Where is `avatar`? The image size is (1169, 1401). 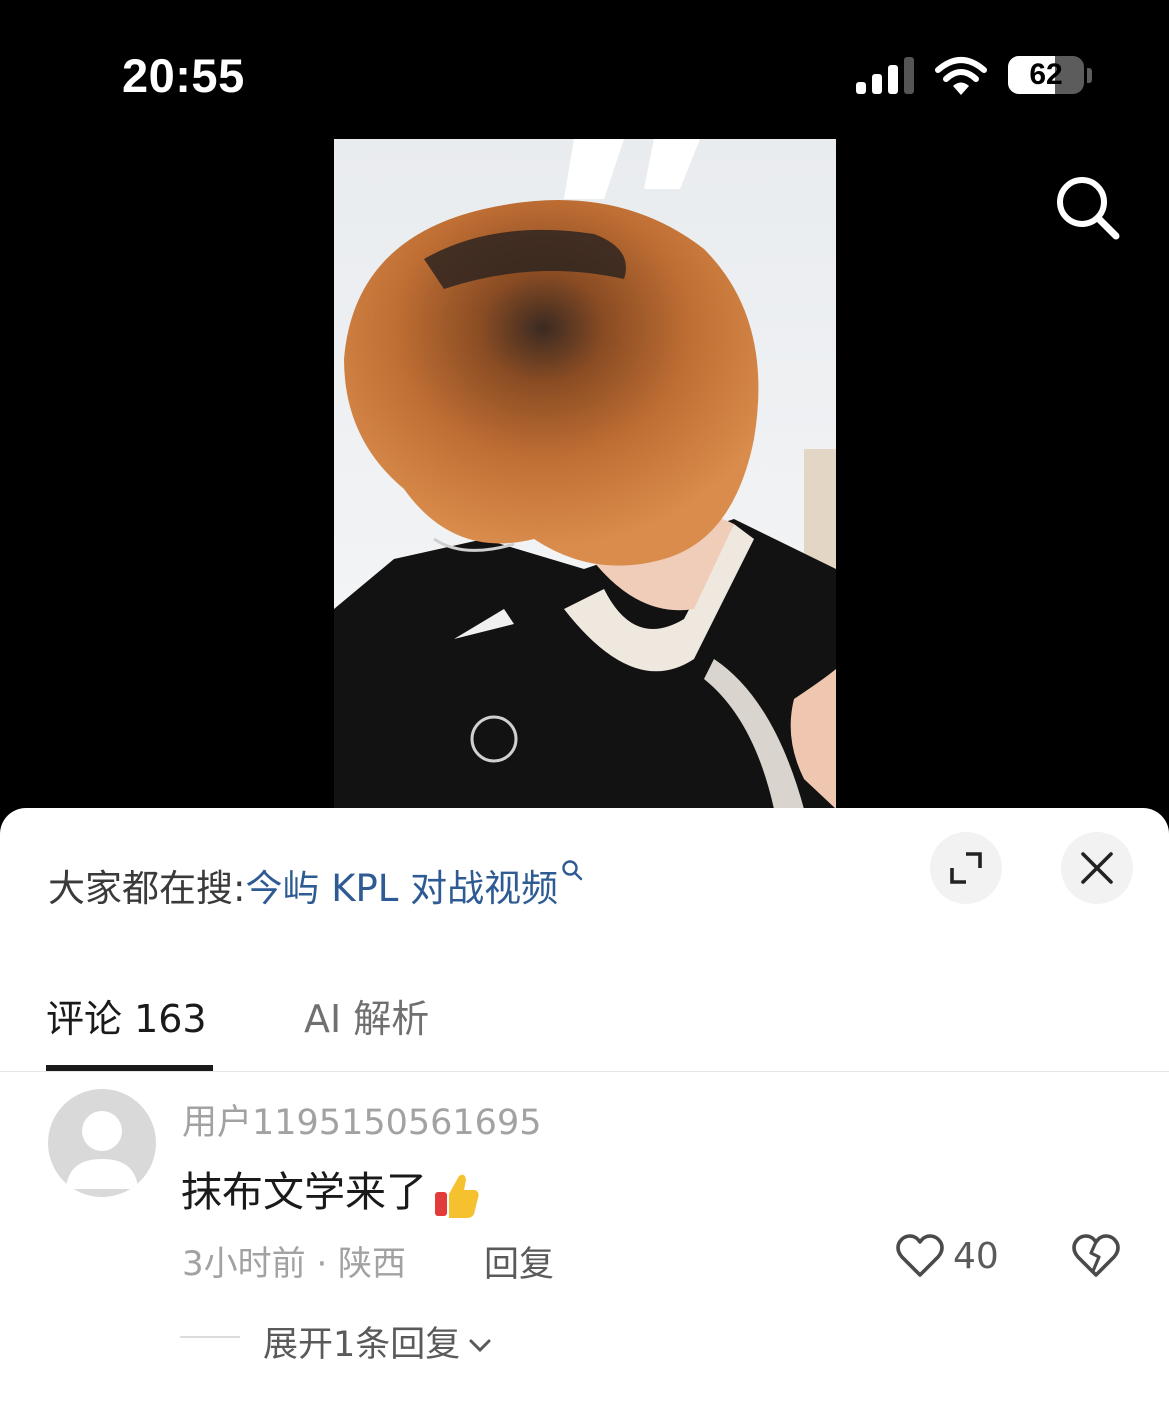
avatar is located at coordinates (102, 1143).